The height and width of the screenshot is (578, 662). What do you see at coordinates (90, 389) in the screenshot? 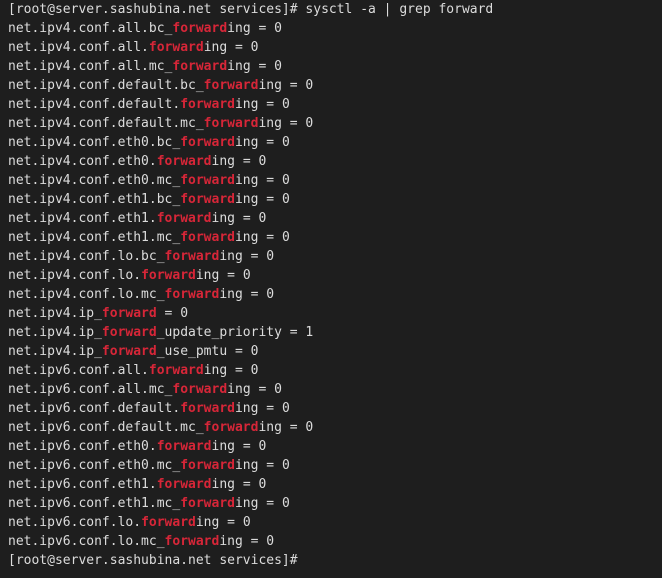
I see `line-text: net.ipv6.conf.all.mc_` at bounding box center [90, 389].